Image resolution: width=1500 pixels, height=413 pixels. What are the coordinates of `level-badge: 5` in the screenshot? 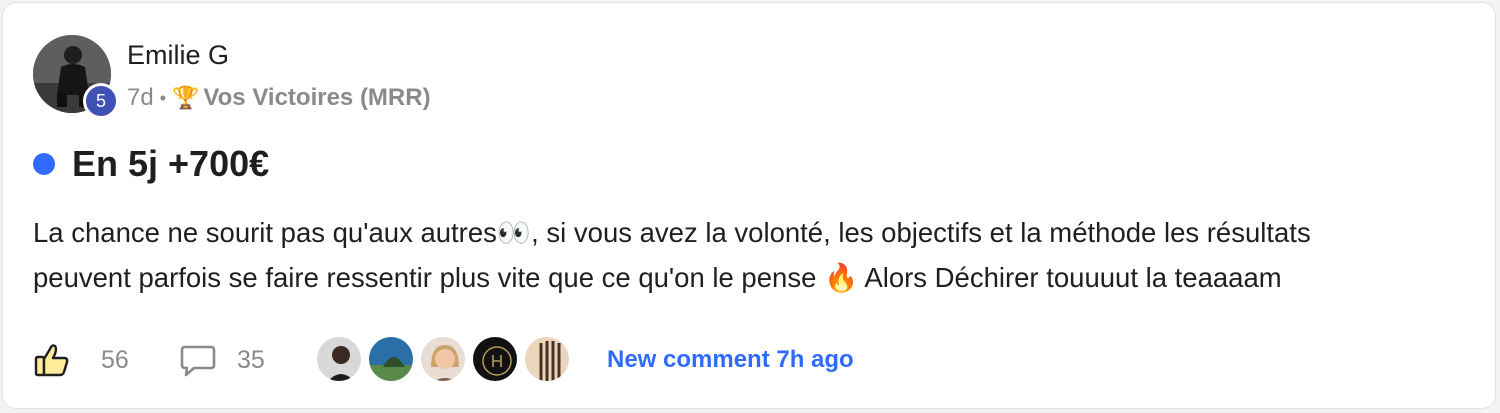 It's located at (101, 101).